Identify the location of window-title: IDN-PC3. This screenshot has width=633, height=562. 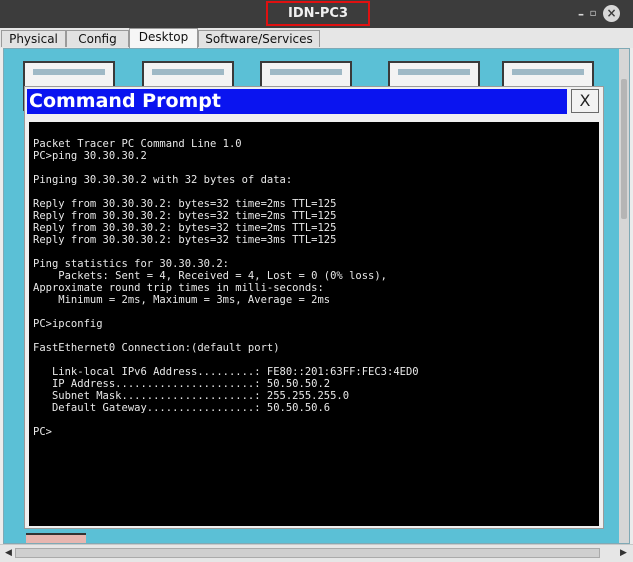
(318, 13).